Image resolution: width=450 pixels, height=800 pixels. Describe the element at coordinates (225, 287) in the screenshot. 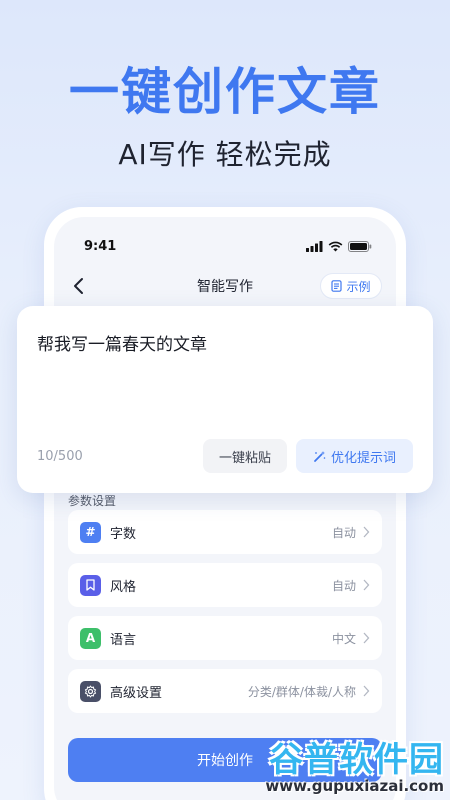

I see `navbar: 智能写作 示例` at that location.